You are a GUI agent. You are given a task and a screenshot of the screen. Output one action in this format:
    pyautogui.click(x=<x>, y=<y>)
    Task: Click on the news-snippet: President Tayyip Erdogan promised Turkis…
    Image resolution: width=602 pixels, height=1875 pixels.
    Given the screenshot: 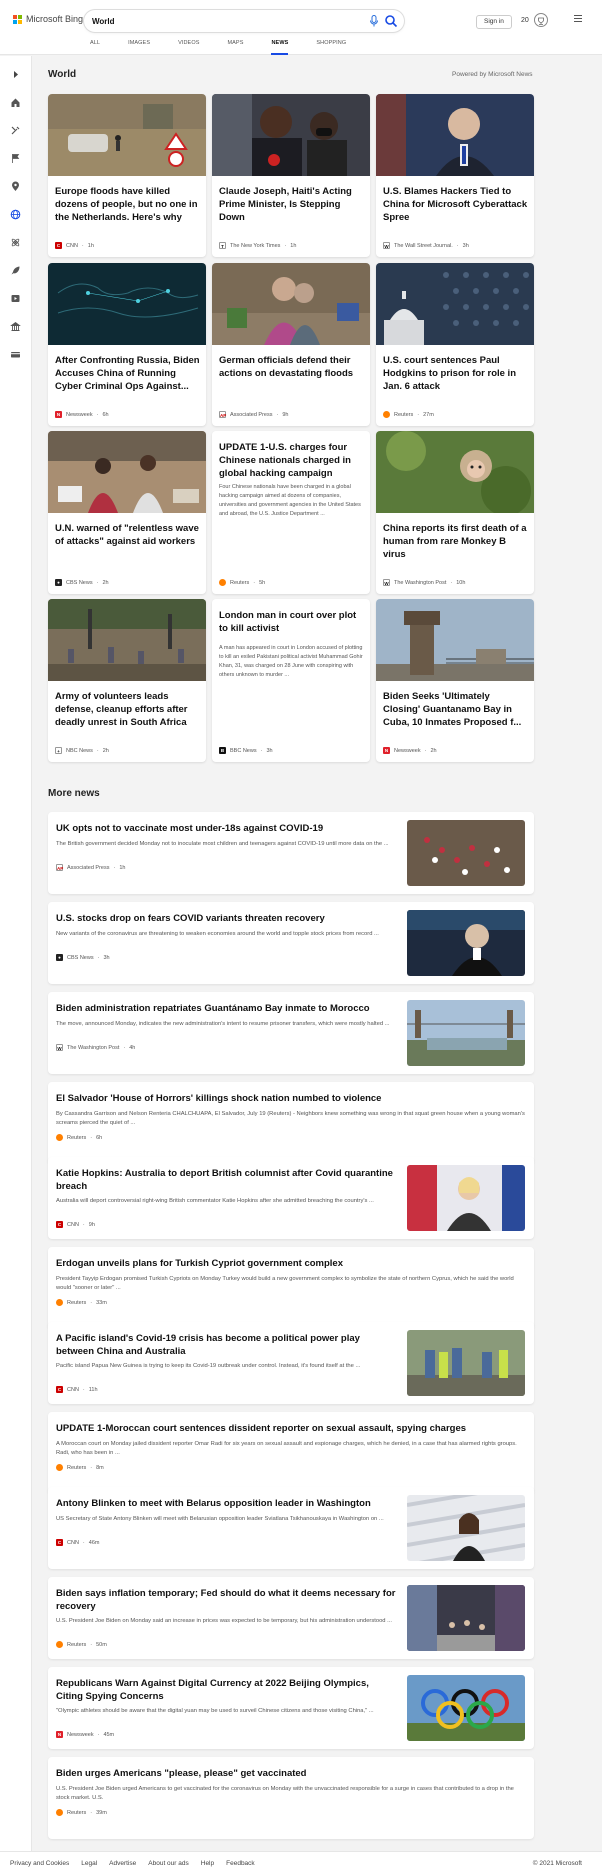 What is the action you would take?
    pyautogui.click(x=285, y=1283)
    